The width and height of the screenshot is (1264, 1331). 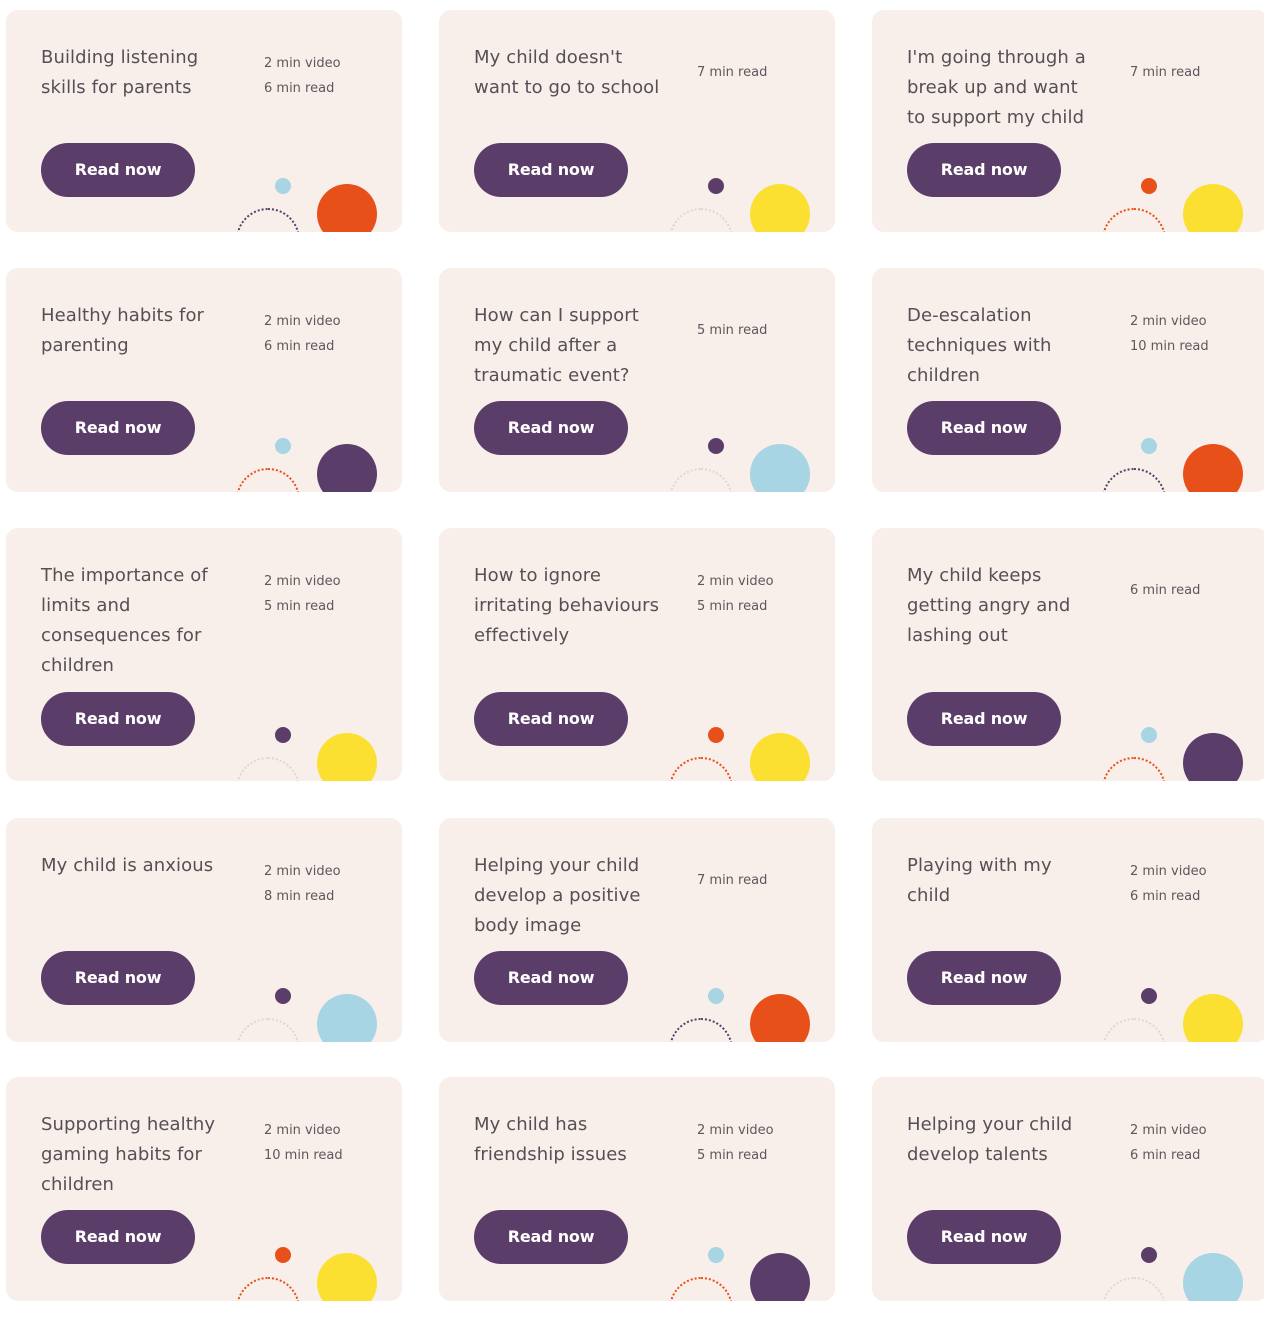 I want to click on card-title: My child doesn't want to go to school, so click(x=567, y=72).